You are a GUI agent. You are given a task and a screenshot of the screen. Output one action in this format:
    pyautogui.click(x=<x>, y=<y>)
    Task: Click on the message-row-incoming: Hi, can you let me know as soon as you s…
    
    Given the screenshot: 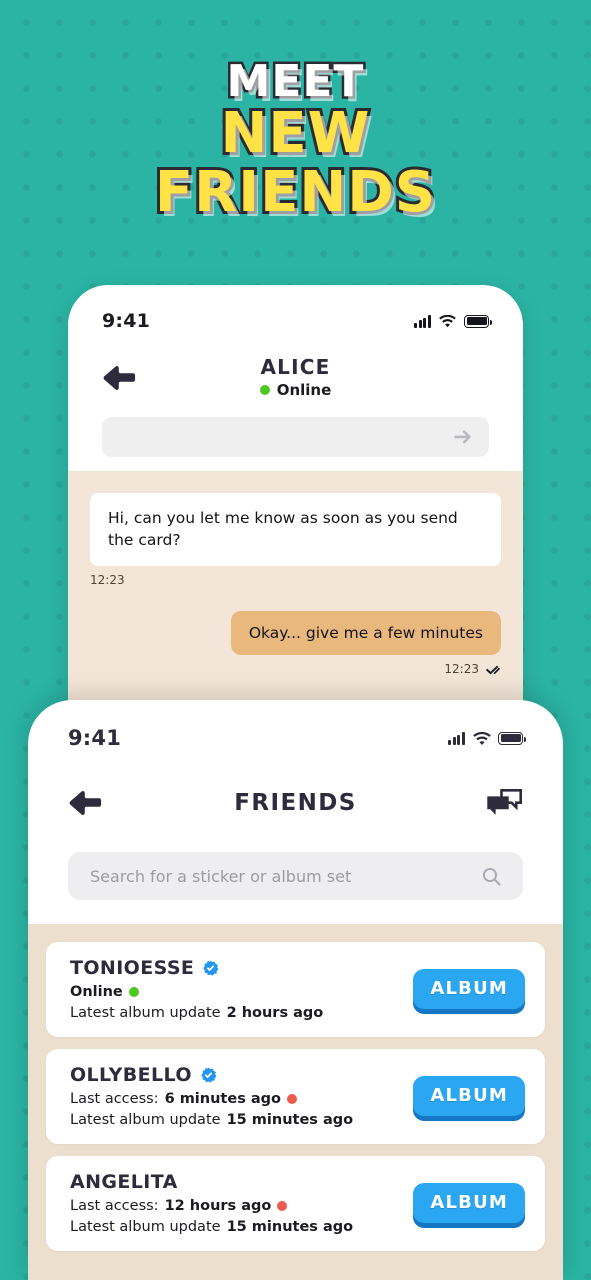 What is the action you would take?
    pyautogui.click(x=295, y=540)
    